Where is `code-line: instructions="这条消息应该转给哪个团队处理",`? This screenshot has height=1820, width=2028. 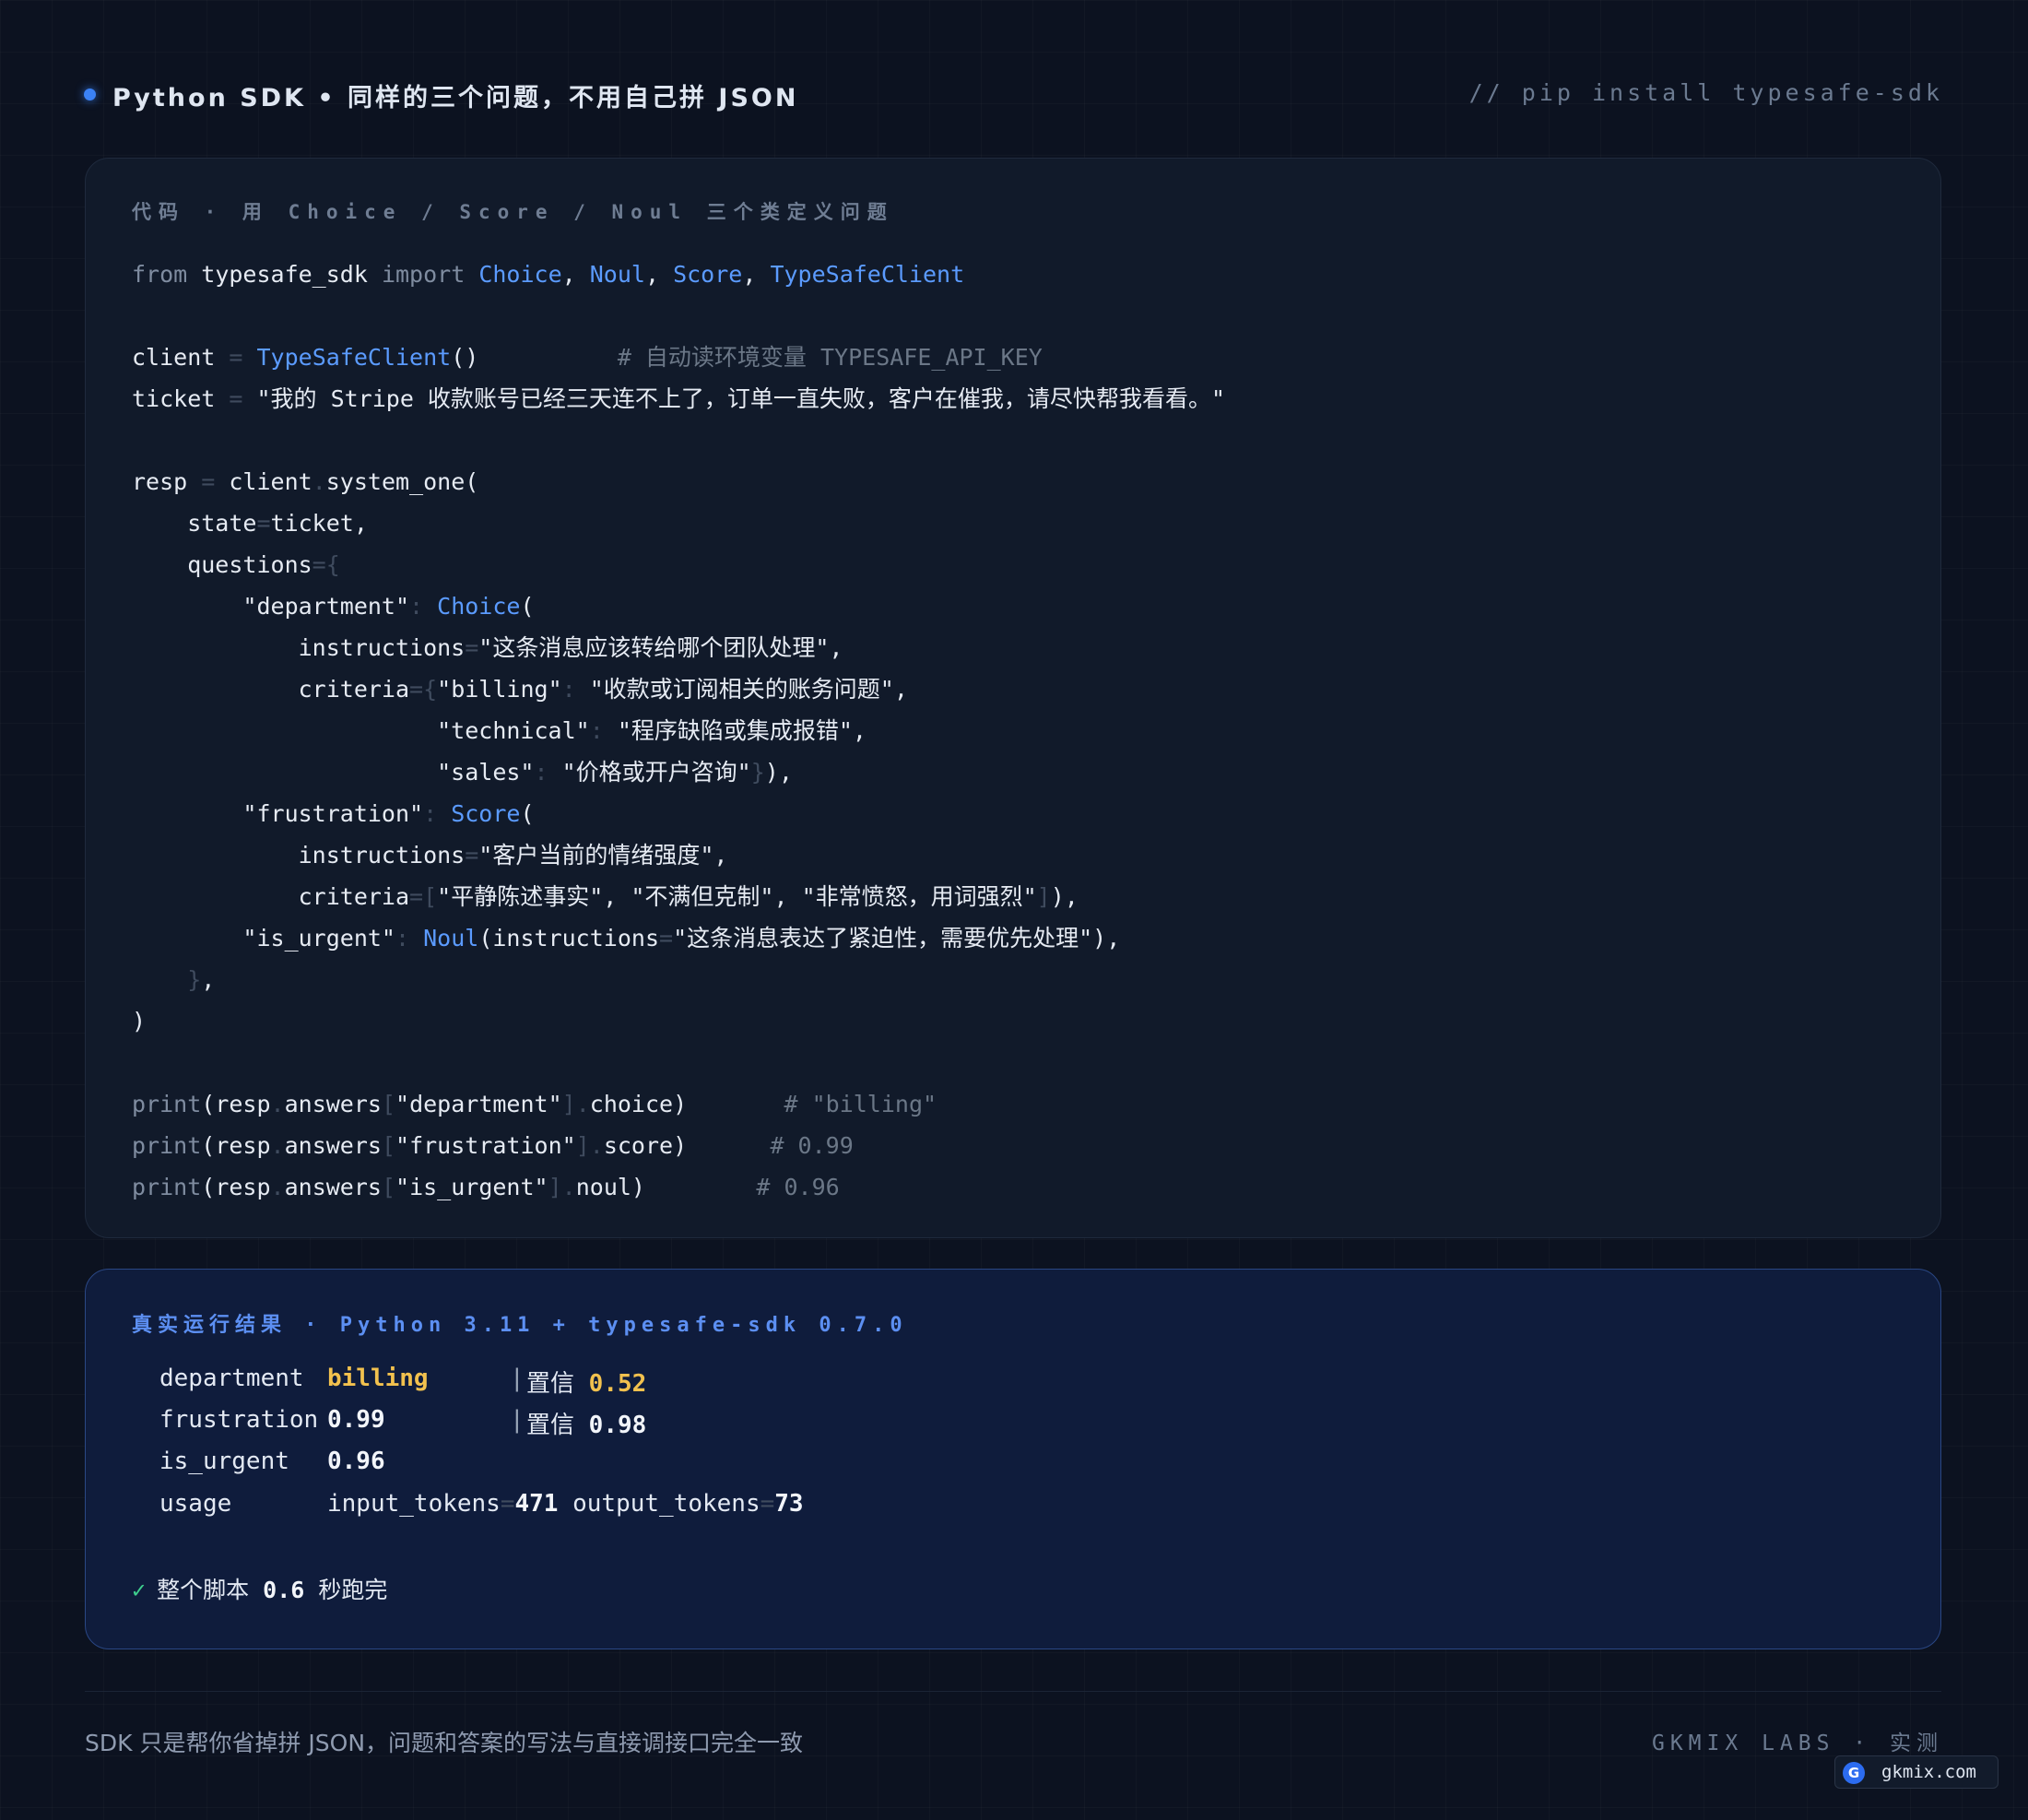
code-line: instructions="这条消息应该转给哪个团队处理", is located at coordinates (487, 647).